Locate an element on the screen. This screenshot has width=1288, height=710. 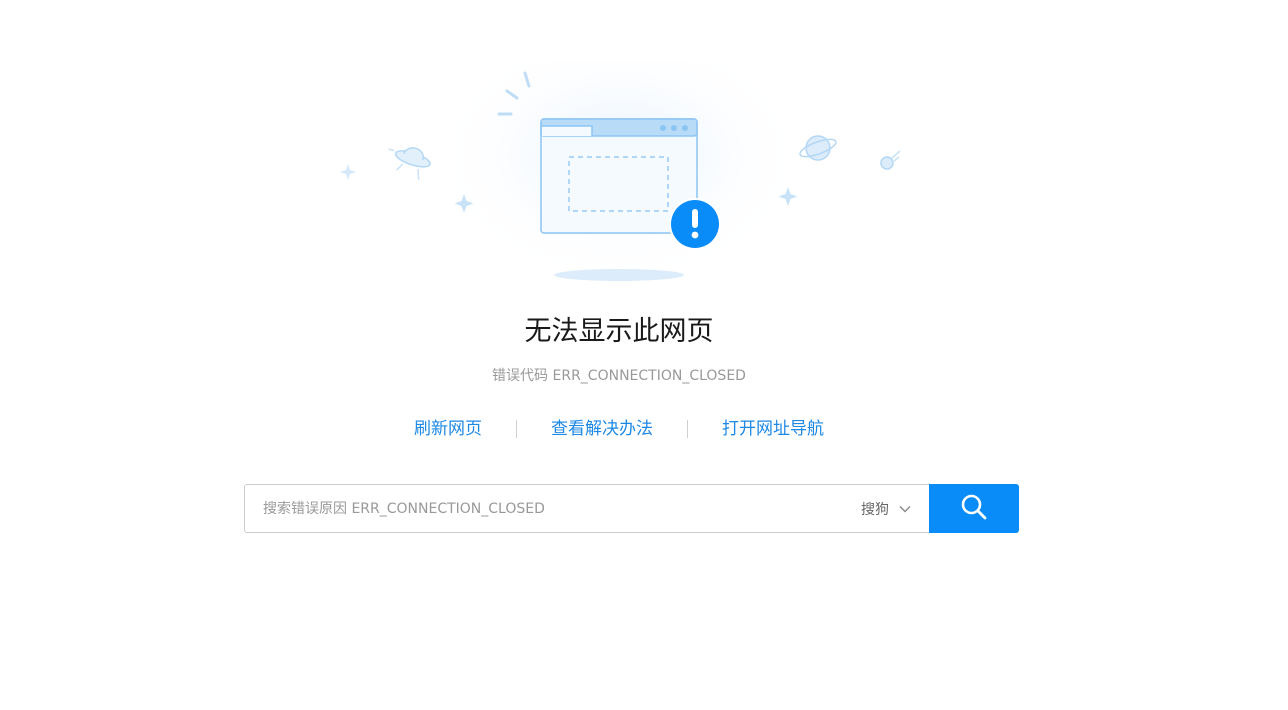
search-engine-label: 搜狗 is located at coordinates (875, 509).